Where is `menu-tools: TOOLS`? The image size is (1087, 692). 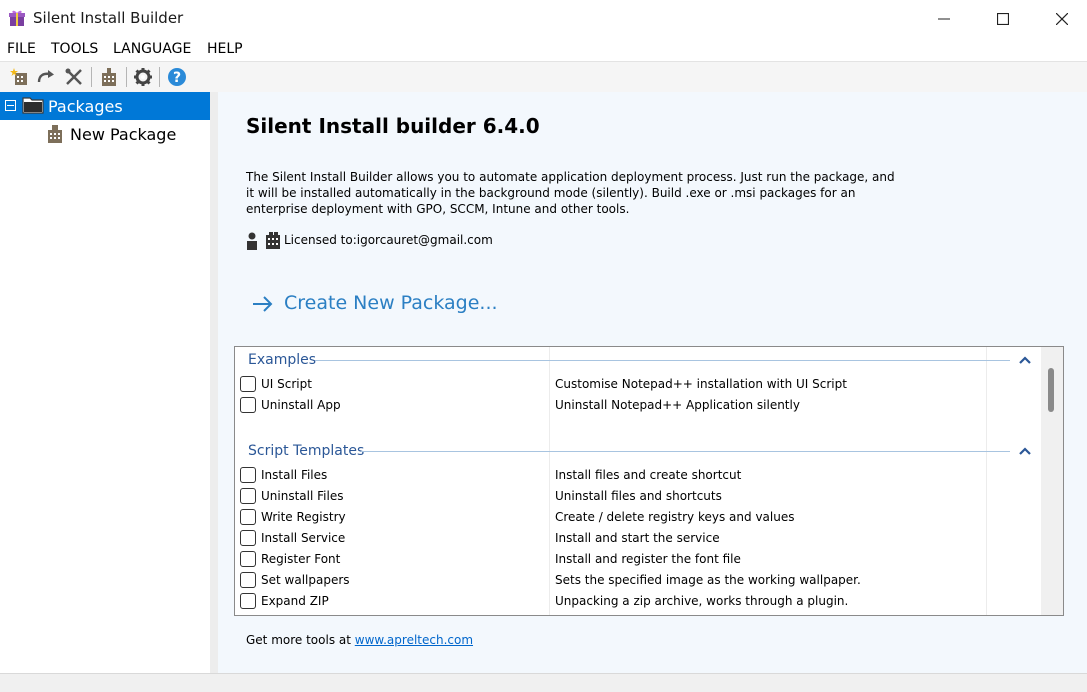 menu-tools: TOOLS is located at coordinates (74, 49).